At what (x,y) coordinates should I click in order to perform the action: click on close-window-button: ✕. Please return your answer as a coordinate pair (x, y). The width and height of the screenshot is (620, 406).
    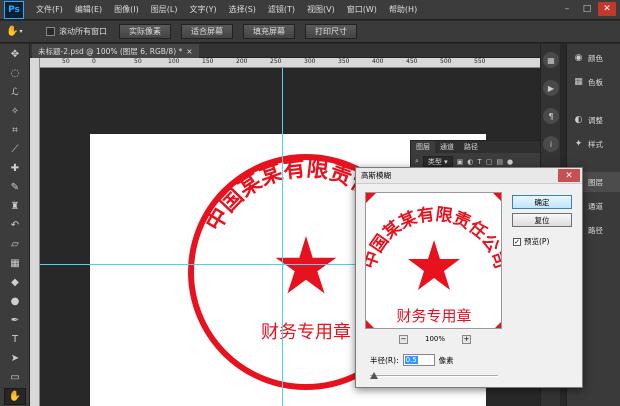
    Looking at the image, I should click on (607, 9).